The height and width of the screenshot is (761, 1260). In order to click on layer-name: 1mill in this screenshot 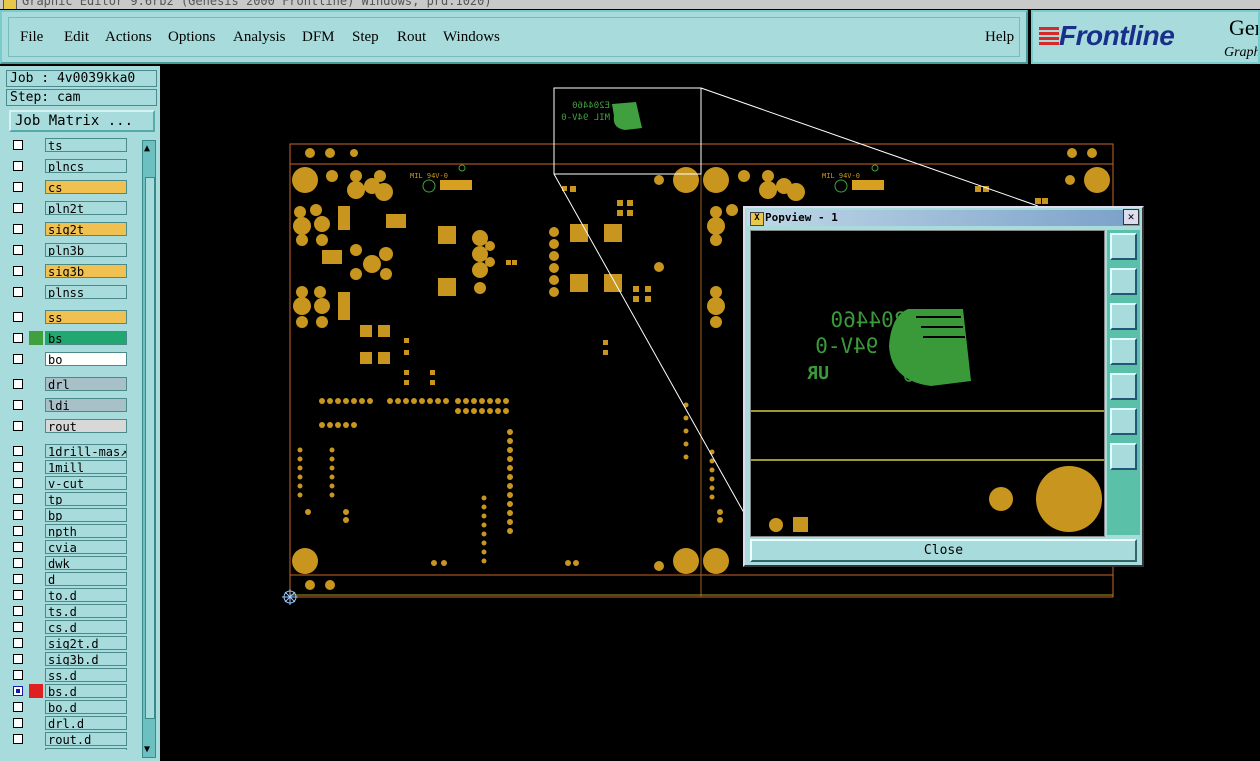, I will do `click(86, 467)`.